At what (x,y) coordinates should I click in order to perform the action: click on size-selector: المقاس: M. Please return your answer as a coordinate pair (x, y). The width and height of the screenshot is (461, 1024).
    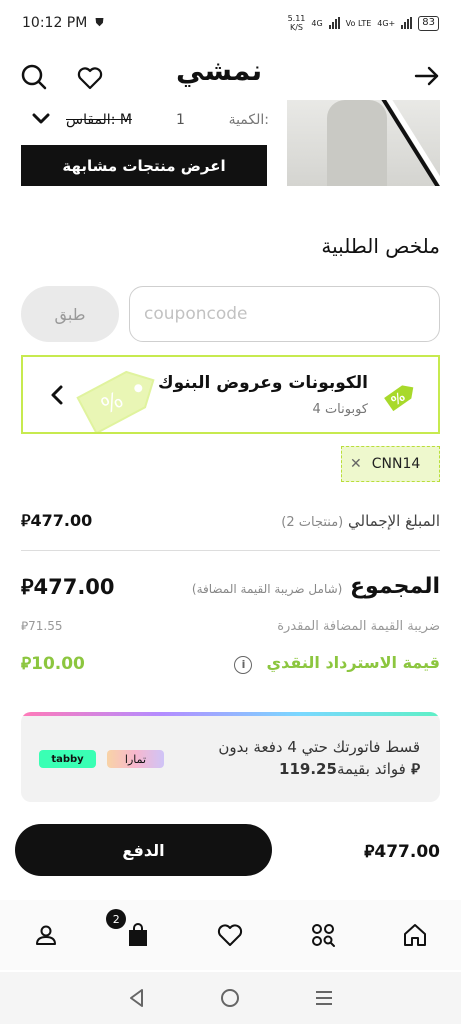
    Looking at the image, I should click on (99, 120).